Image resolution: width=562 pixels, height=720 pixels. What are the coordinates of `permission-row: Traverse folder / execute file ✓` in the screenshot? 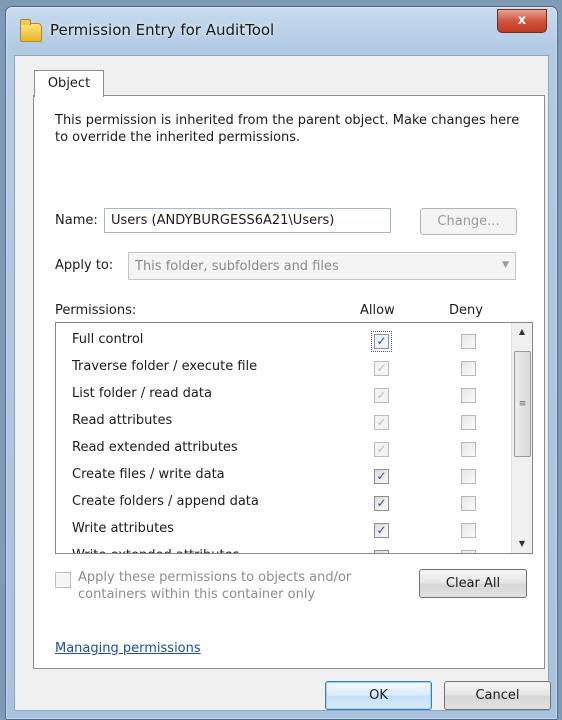 It's located at (283, 368).